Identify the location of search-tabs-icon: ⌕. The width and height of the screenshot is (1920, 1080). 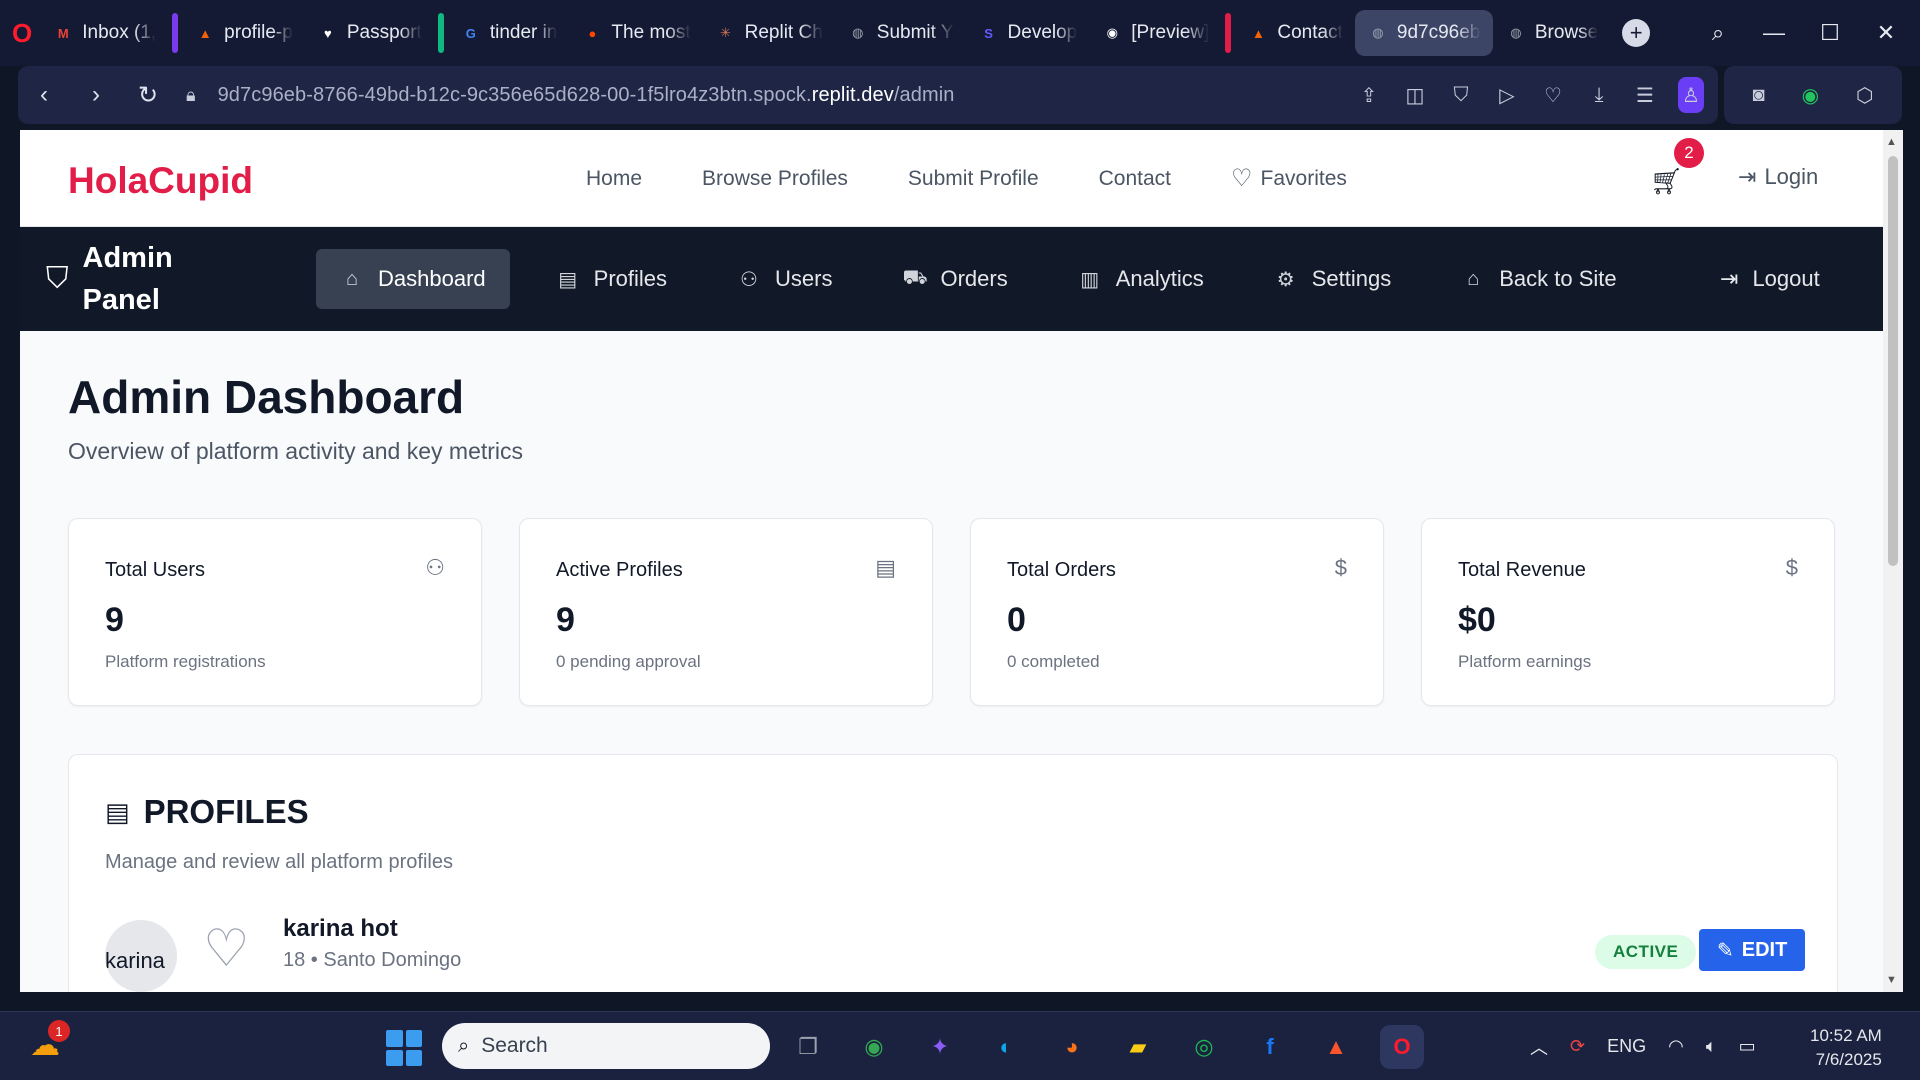
(1718, 33).